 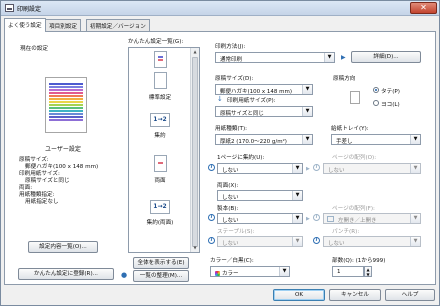 What do you see at coordinates (156, 42) in the screenshot?
I see `presets-label: かんたん設定一覧(G):` at bounding box center [156, 42].